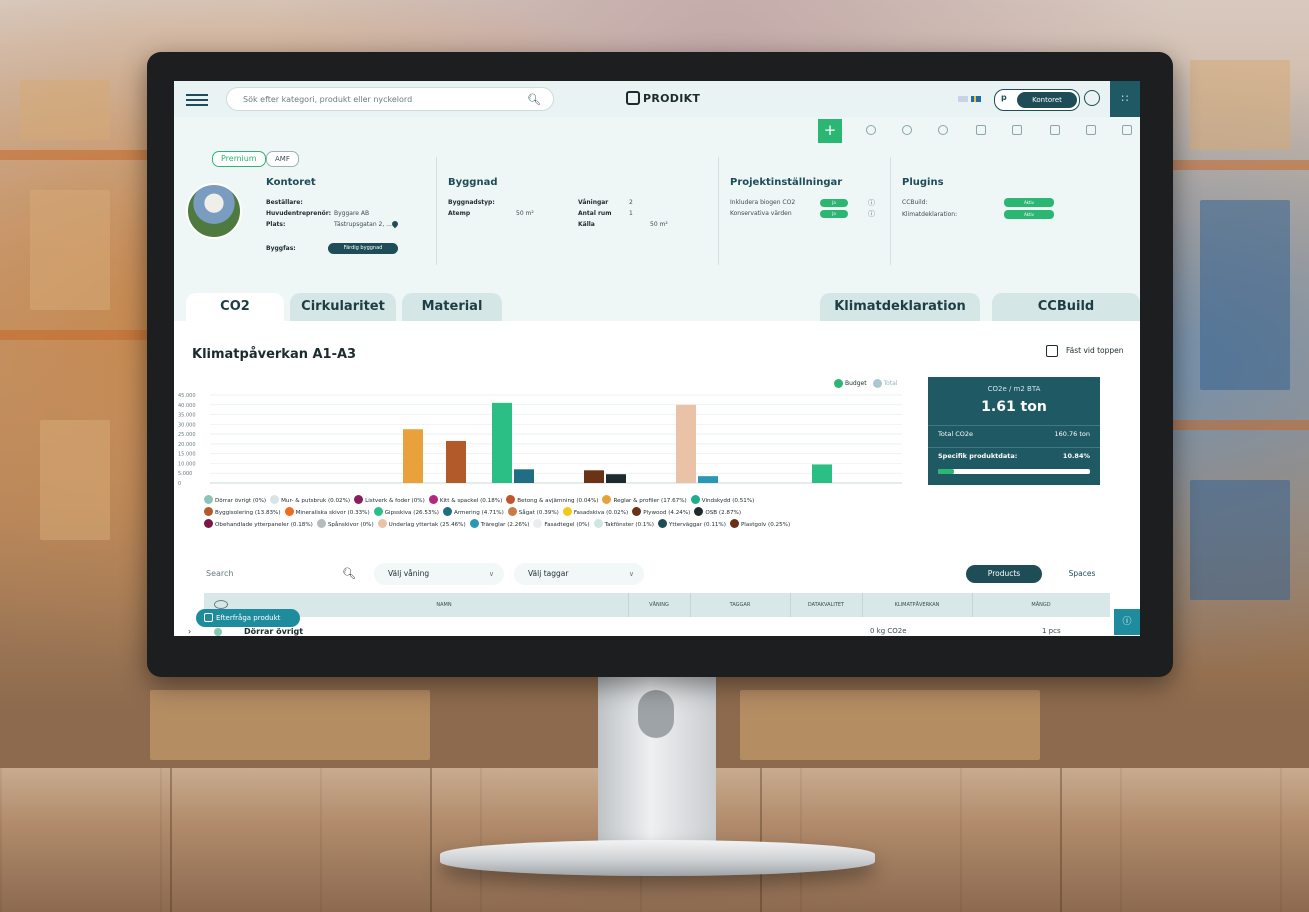 The height and width of the screenshot is (912, 1309). Describe the element at coordinates (343, 307) in the screenshot. I see `tab-cirkularitet: Cirkularitet` at that location.